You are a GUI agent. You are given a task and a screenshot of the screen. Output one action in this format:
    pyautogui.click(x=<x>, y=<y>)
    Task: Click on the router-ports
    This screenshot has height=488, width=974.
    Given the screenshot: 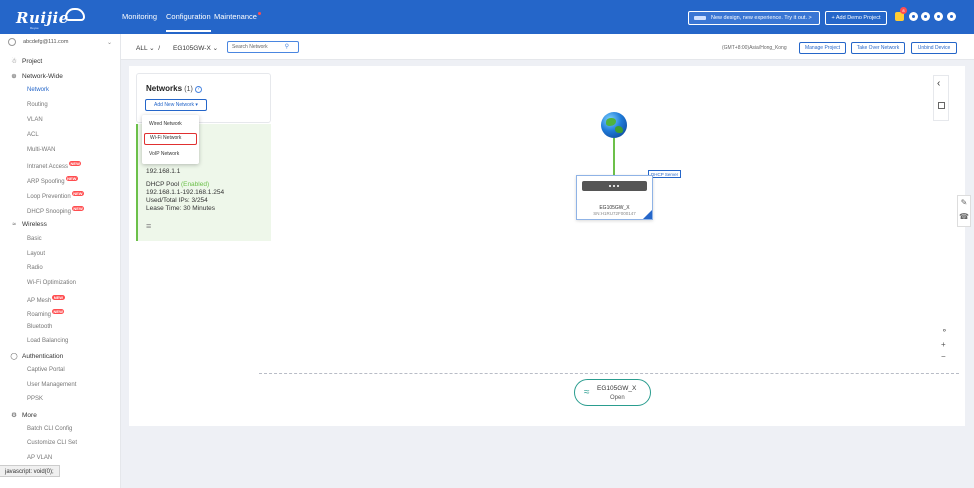 What is the action you would take?
    pyautogui.click(x=614, y=186)
    